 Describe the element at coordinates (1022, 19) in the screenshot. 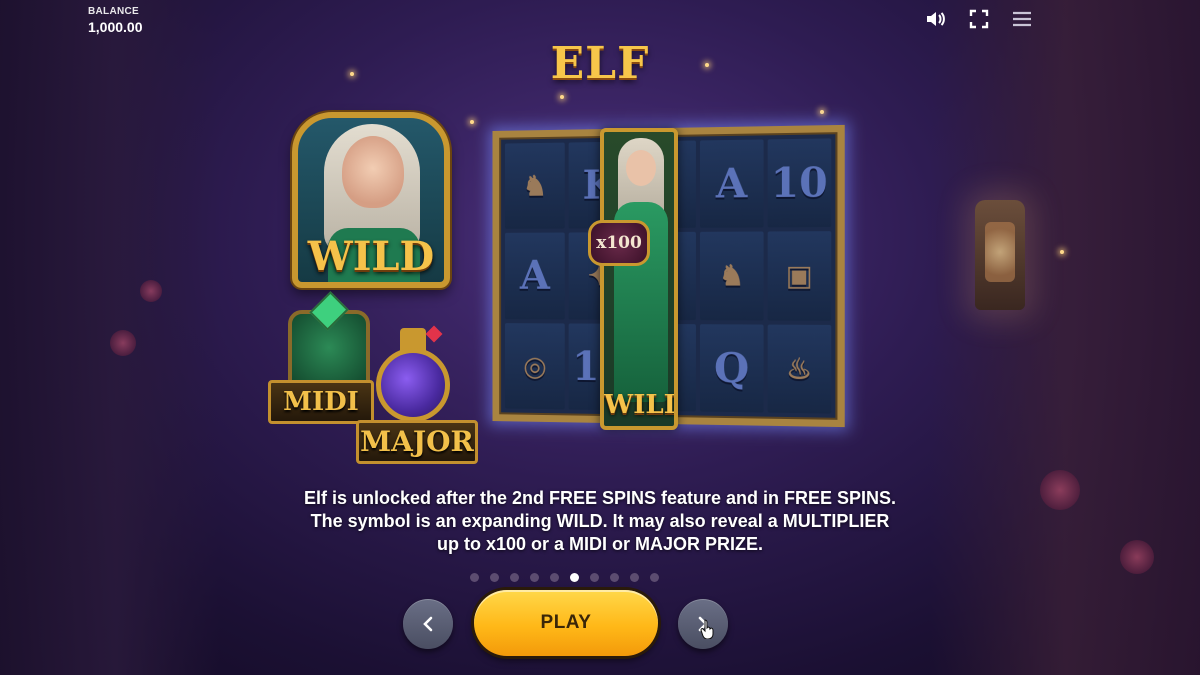

I see `menu-icon` at that location.